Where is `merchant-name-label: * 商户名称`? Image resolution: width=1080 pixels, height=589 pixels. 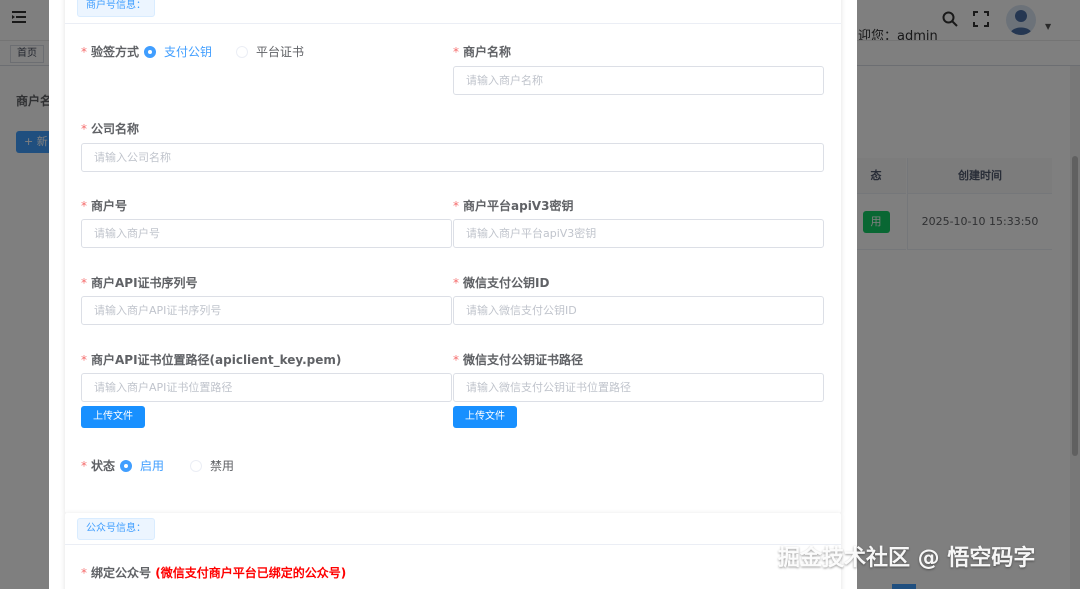
merchant-name-label: * 商户名称 is located at coordinates (482, 52).